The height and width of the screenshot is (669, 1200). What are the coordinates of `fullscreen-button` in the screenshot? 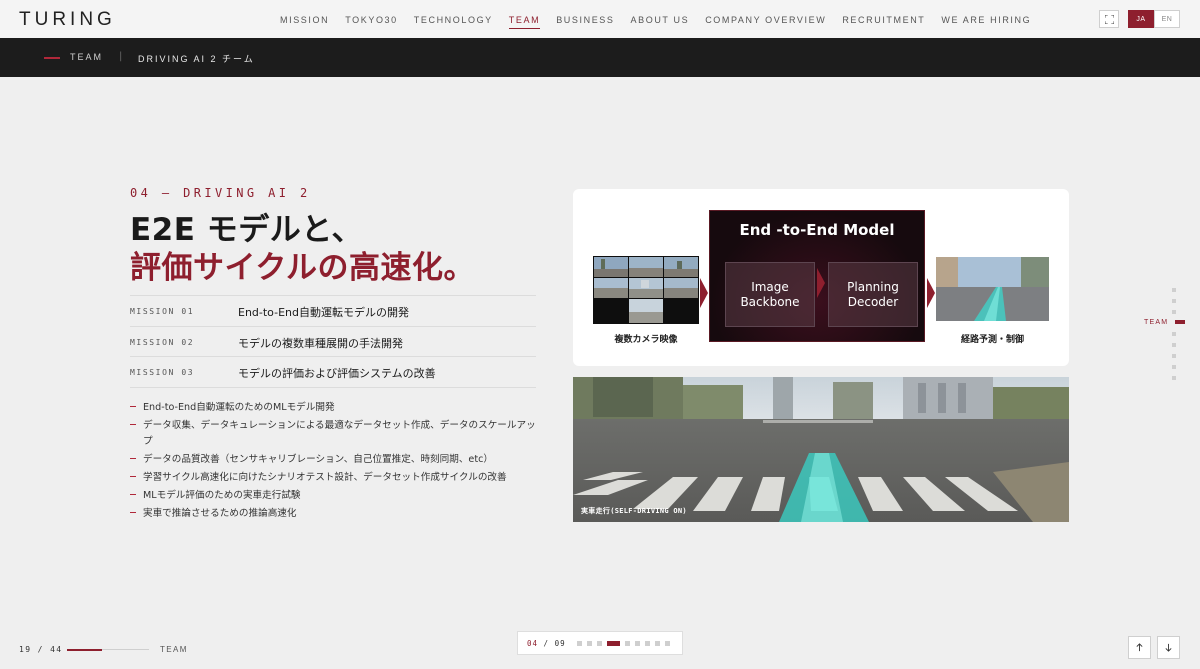 It's located at (1109, 19).